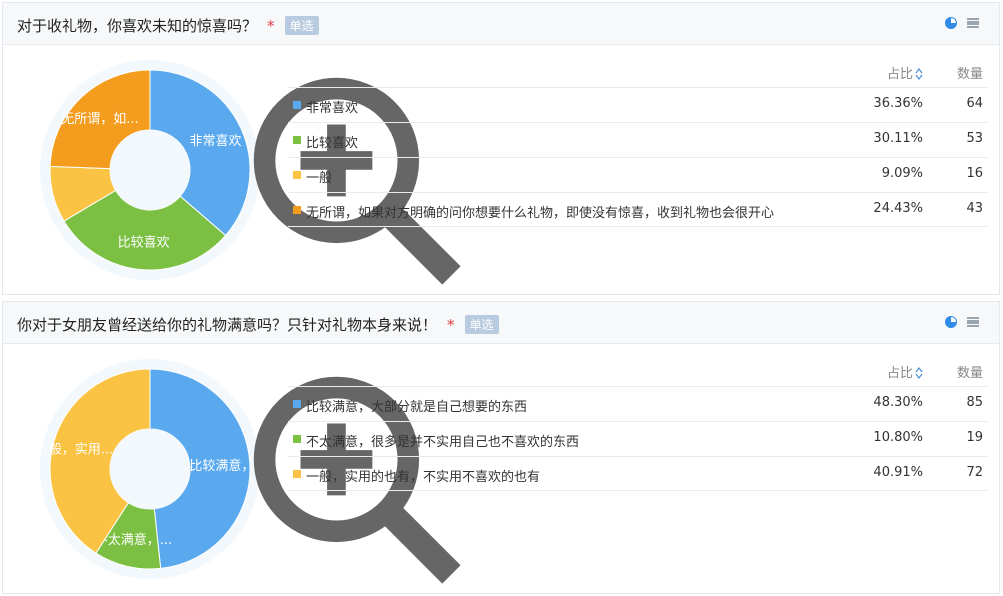  I want to click on option-label: 比较满意，大部分就是自己想要的东西, so click(417, 407).